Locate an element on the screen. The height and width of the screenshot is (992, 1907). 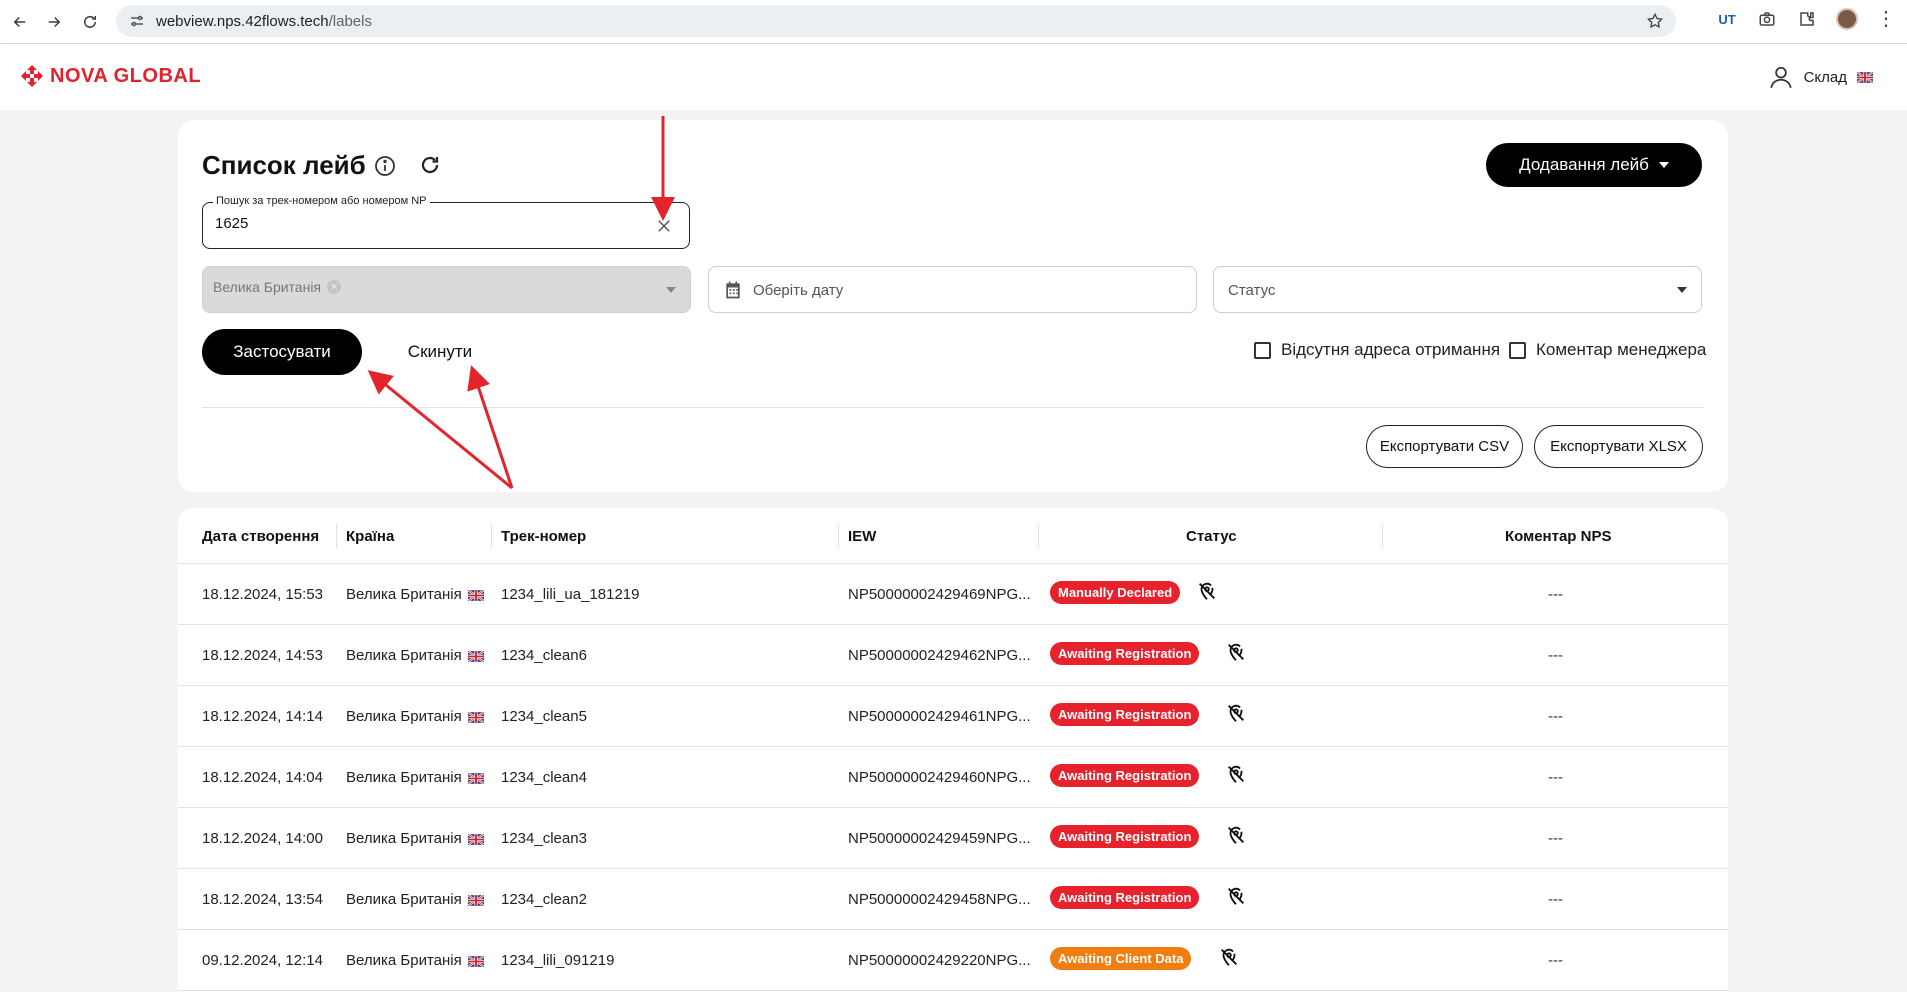
cell-track-number: 1234_clean3 is located at coordinates (544, 838).